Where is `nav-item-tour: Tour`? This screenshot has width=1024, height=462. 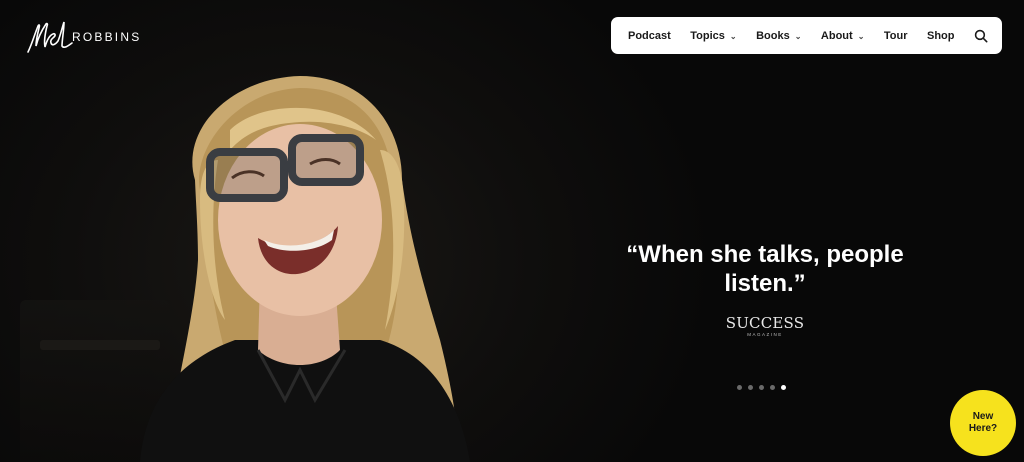
nav-item-tour: Tour is located at coordinates (896, 36).